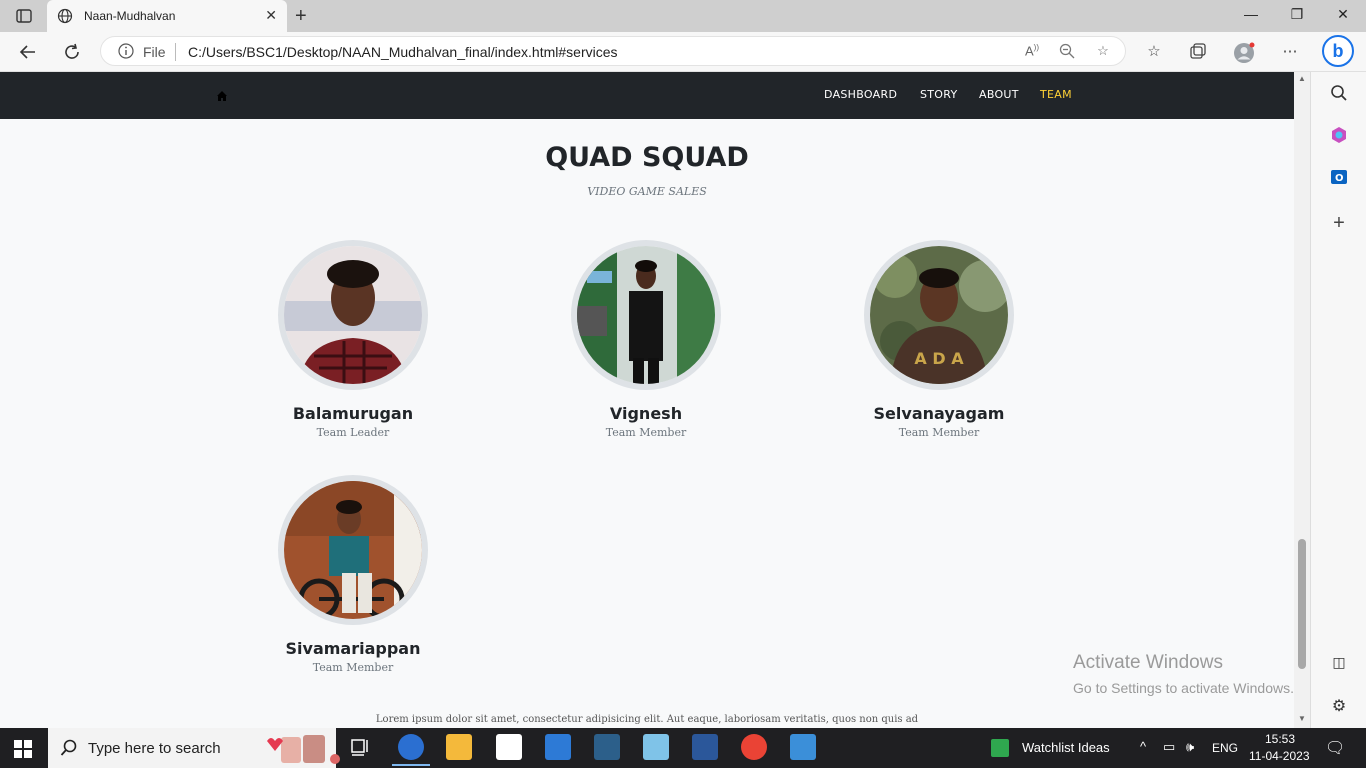 The image size is (1366, 768). What do you see at coordinates (1154, 53) in the screenshot?
I see `favorites-icon: ☆` at bounding box center [1154, 53].